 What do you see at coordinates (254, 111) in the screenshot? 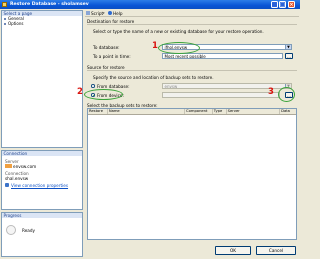
I see `column-server: Server` at bounding box center [254, 111].